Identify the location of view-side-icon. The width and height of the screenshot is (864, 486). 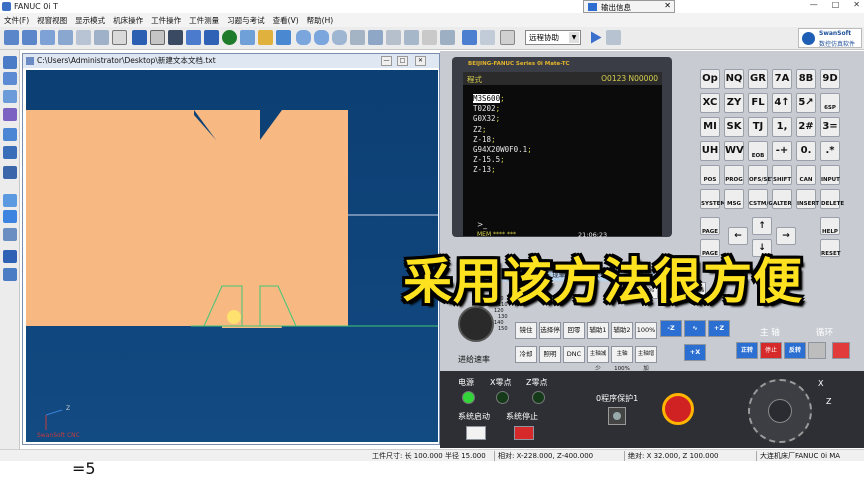
(157, 37).